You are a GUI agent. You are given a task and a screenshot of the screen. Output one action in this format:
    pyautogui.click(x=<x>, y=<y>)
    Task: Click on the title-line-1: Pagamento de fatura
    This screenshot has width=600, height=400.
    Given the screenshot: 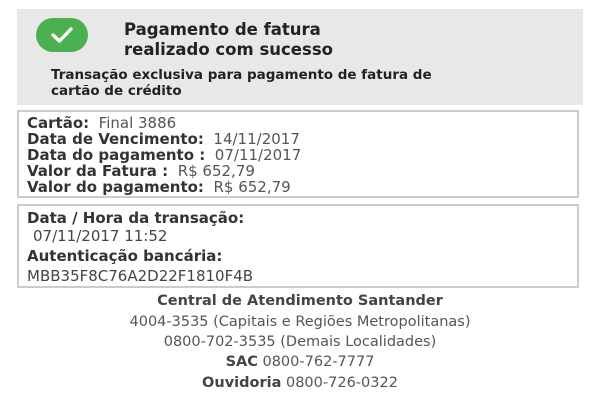 What is the action you would take?
    pyautogui.click(x=222, y=29)
    